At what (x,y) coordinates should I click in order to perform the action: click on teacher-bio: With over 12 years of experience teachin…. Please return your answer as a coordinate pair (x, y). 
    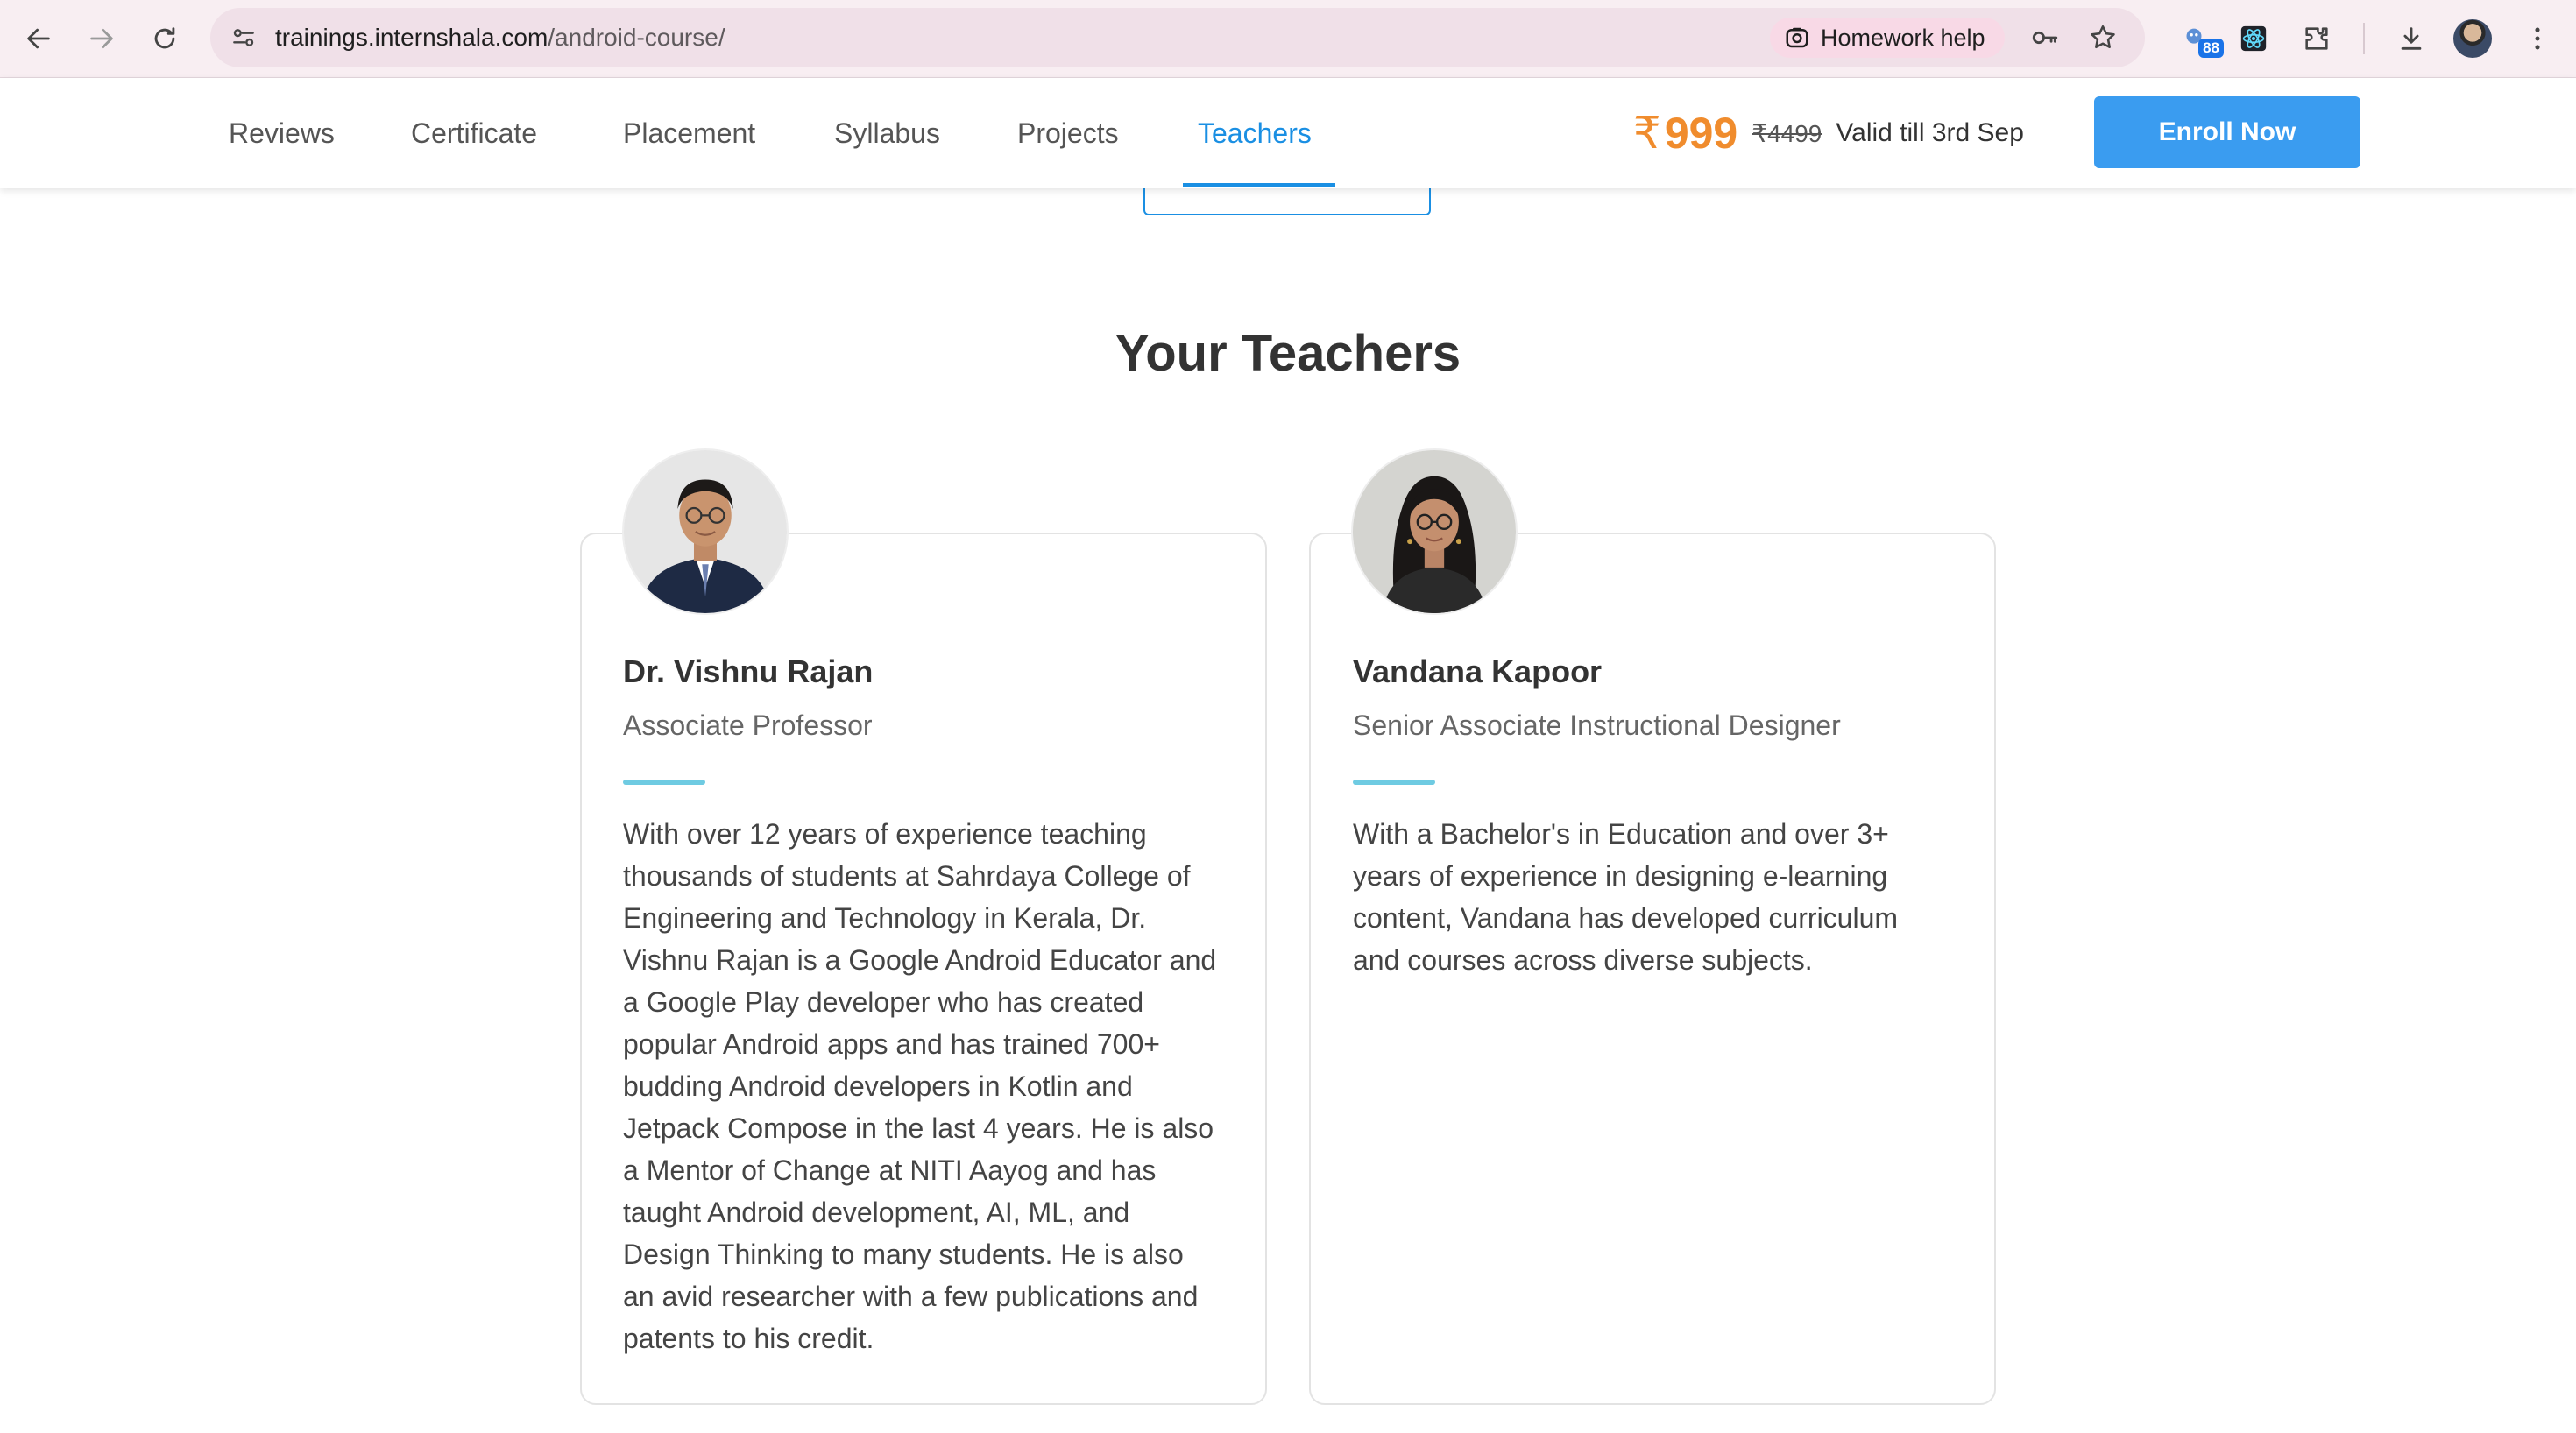
    Looking at the image, I should click on (920, 1086).